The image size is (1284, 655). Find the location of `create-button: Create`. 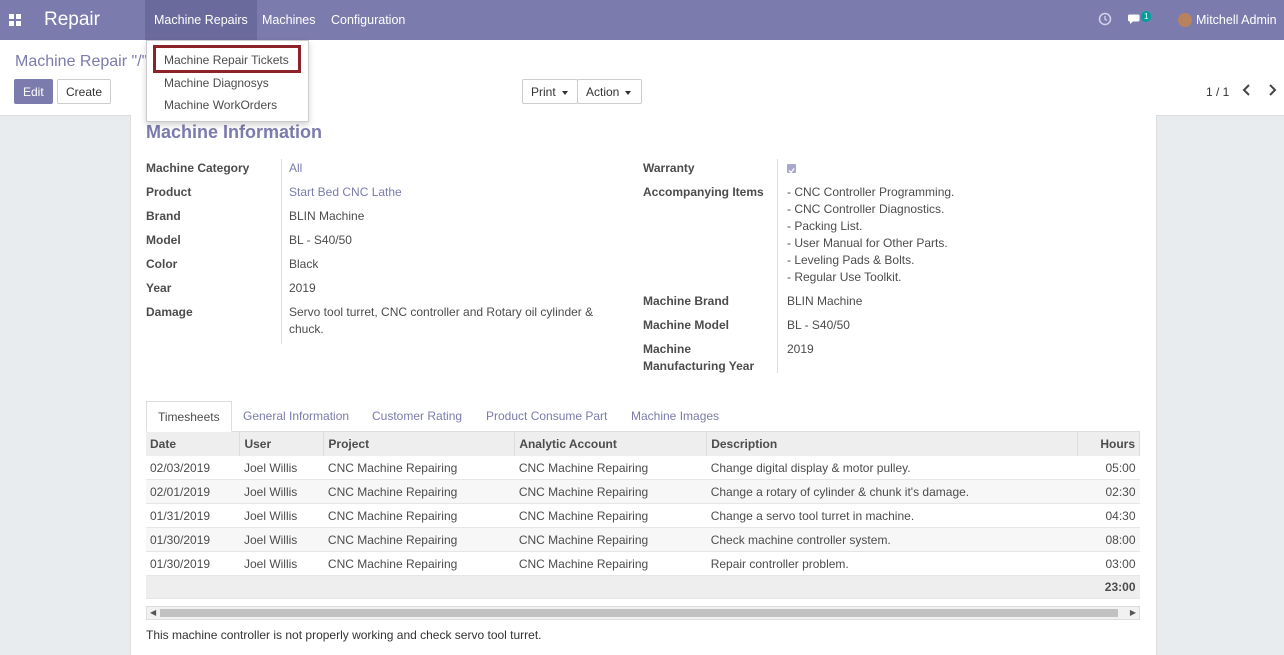

create-button: Create is located at coordinates (84, 91).